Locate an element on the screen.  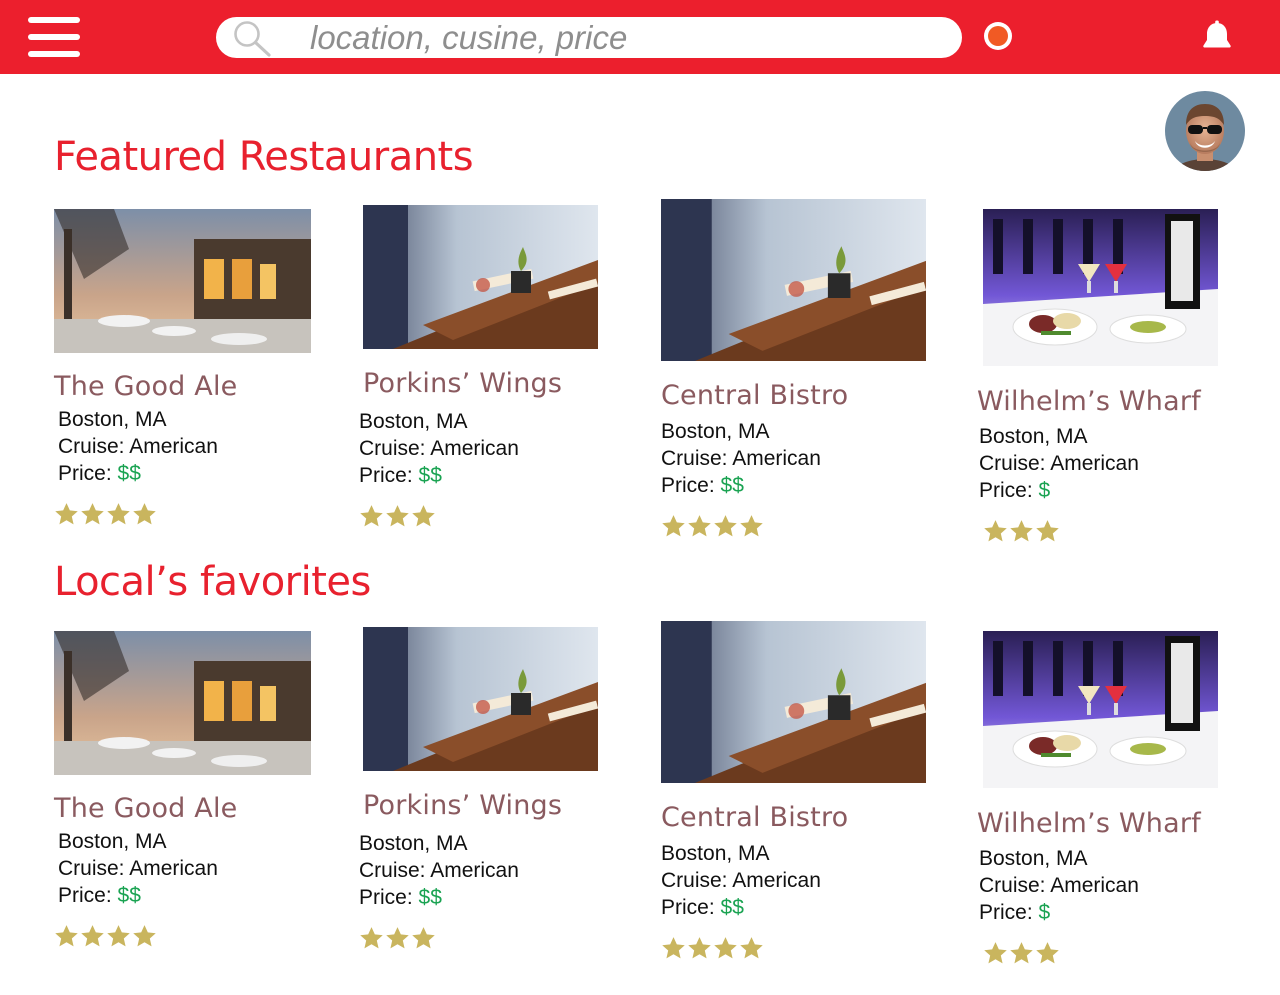
search-input is located at coordinates (625, 37).